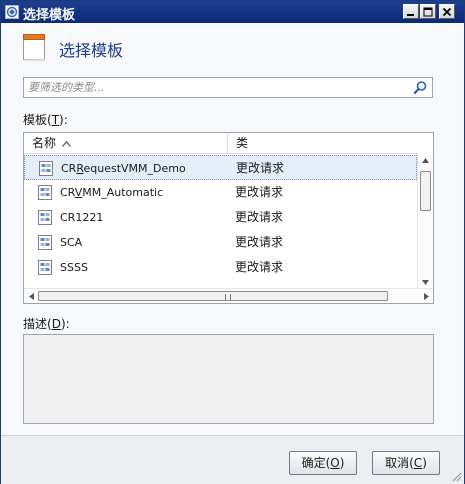  What do you see at coordinates (49, 15) in the screenshot?
I see `window-title: 选择模板` at bounding box center [49, 15].